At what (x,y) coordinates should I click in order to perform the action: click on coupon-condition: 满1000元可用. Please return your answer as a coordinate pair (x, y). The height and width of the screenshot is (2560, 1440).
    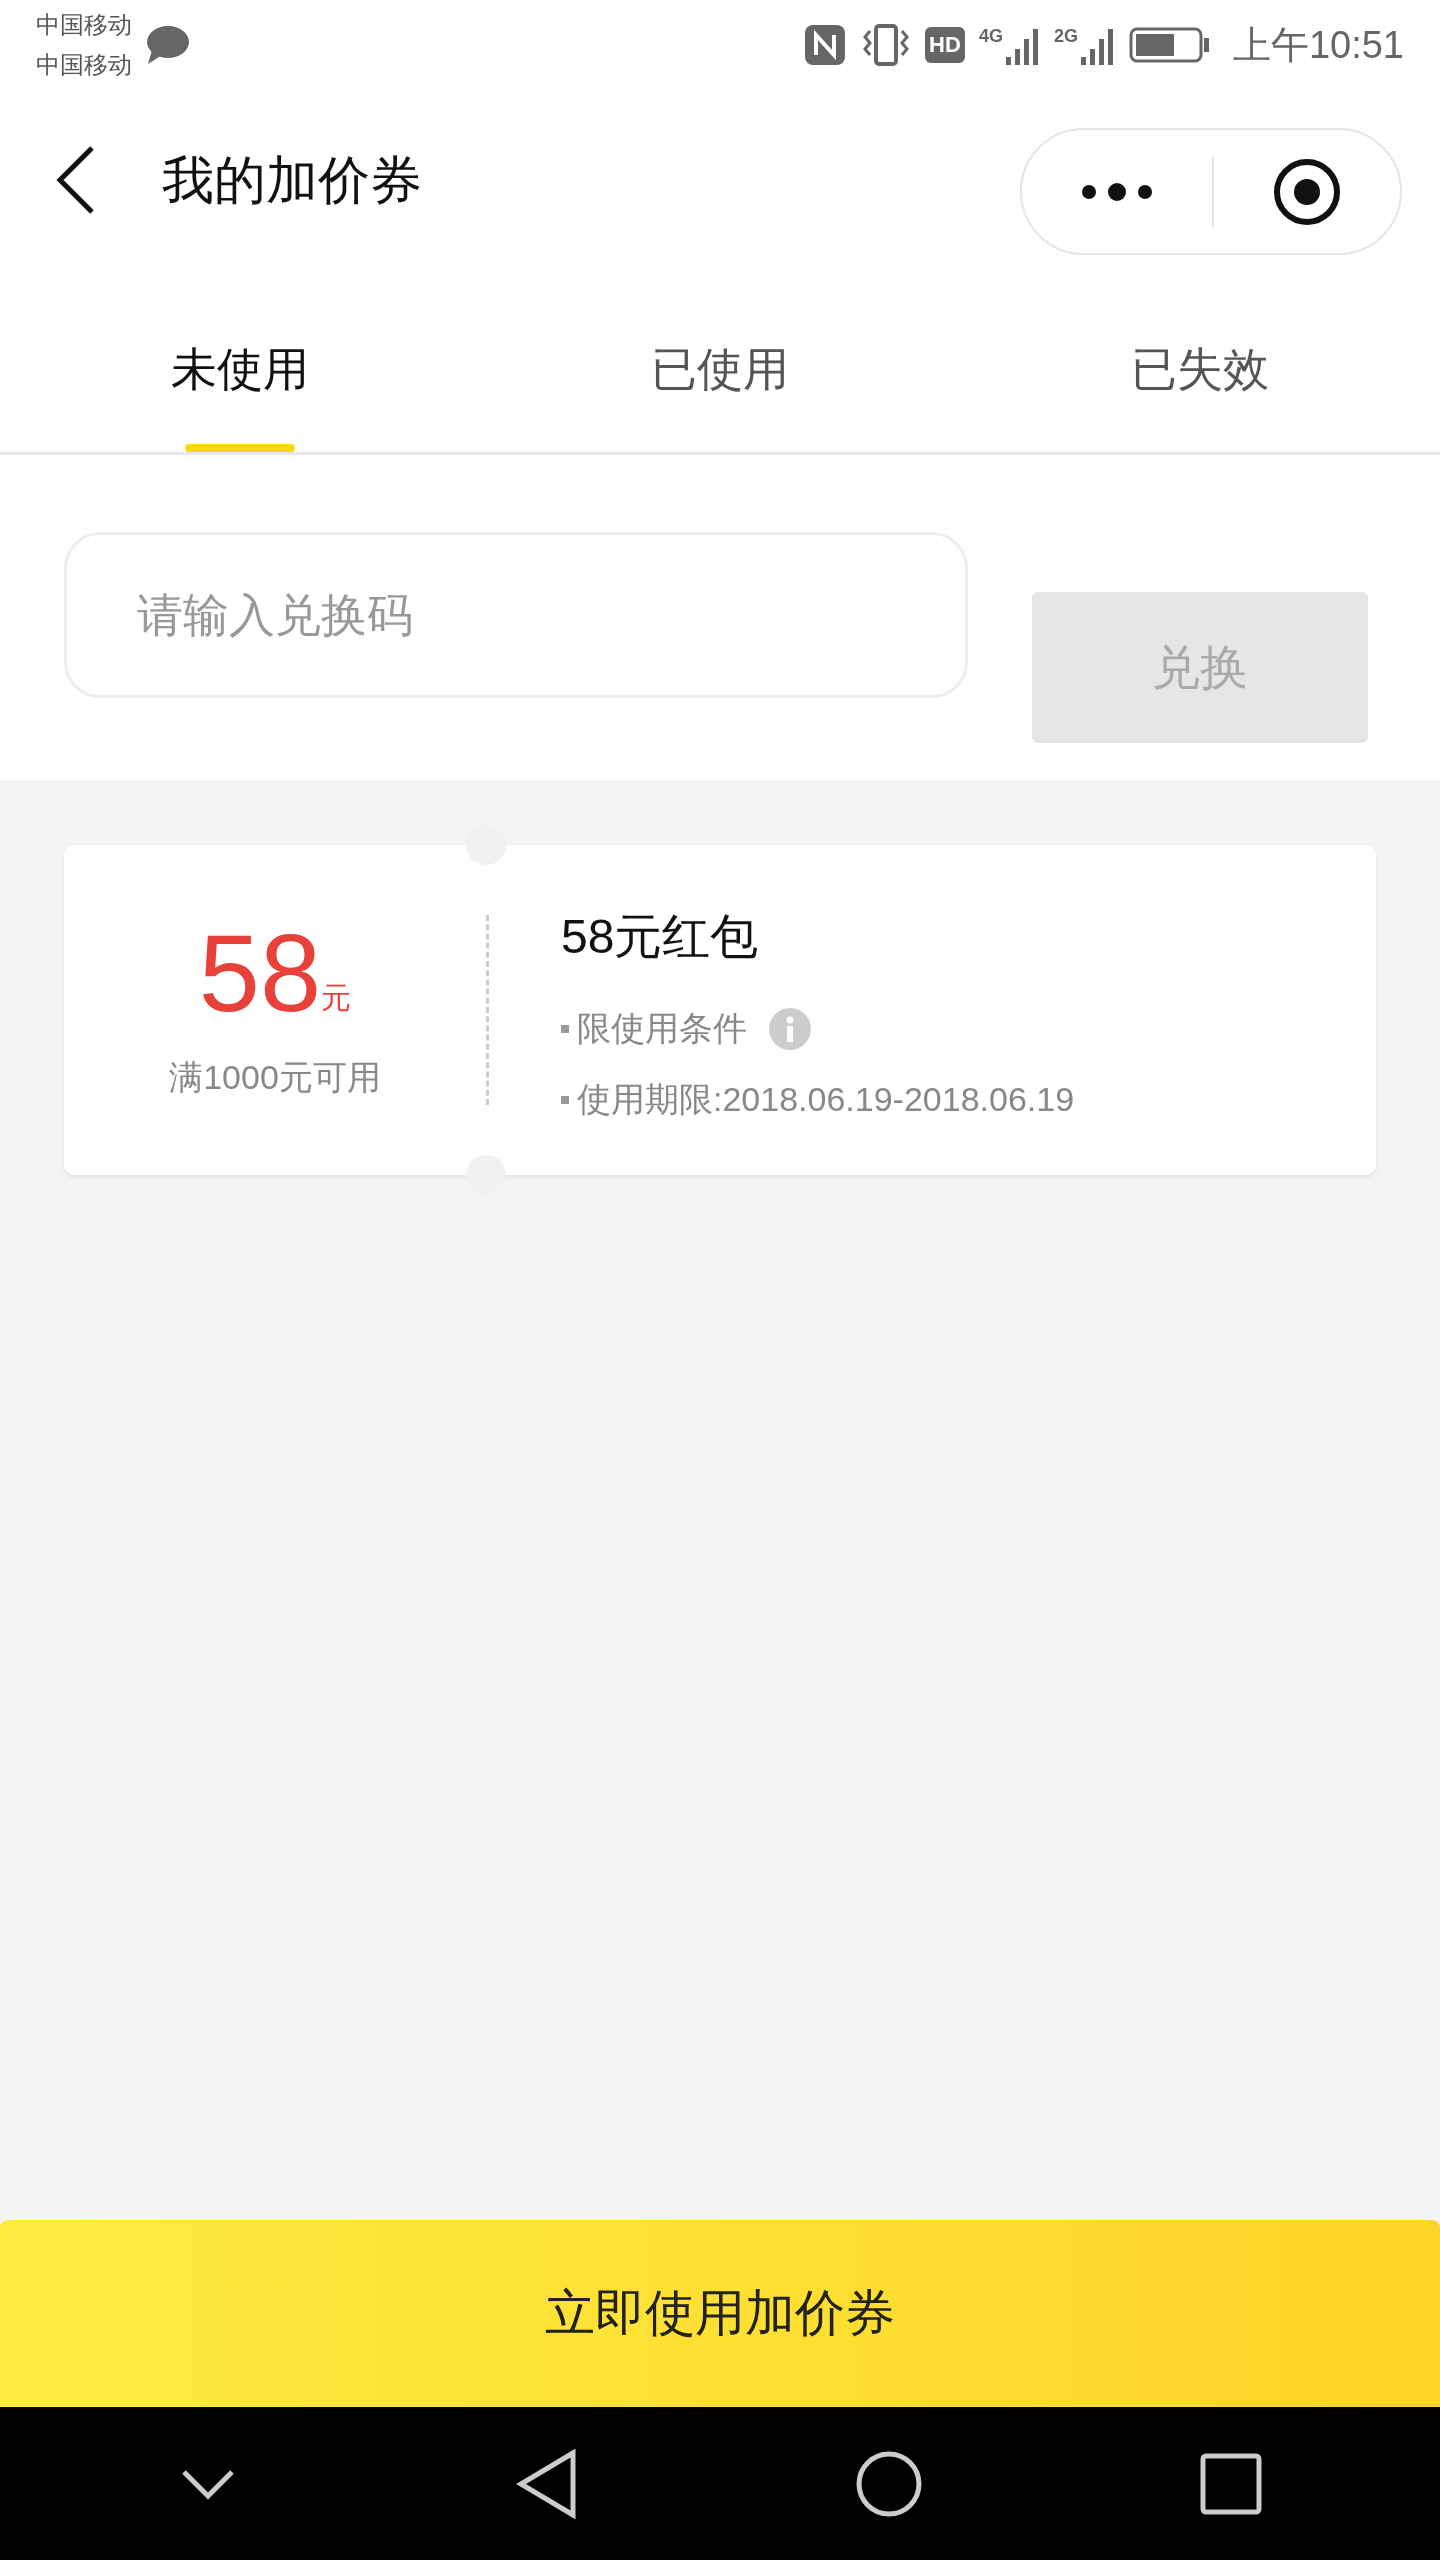
    Looking at the image, I should click on (275, 1077).